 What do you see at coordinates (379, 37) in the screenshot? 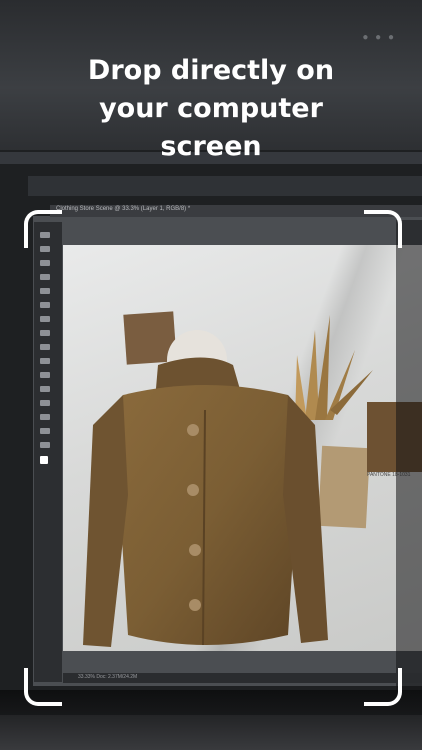
I see `menu-dots-icon: ● ● ●` at bounding box center [379, 37].